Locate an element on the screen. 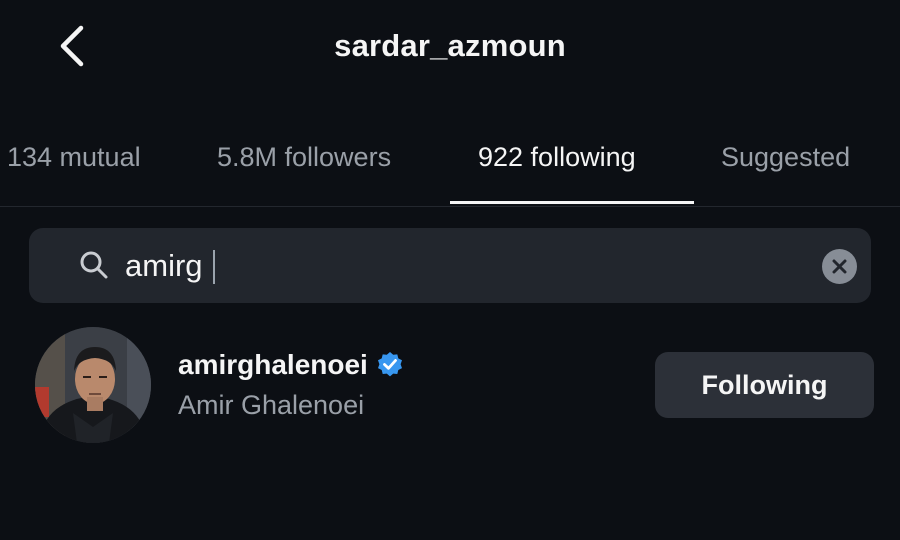 The height and width of the screenshot is (540, 900). tab-suggested: Suggested is located at coordinates (785, 157).